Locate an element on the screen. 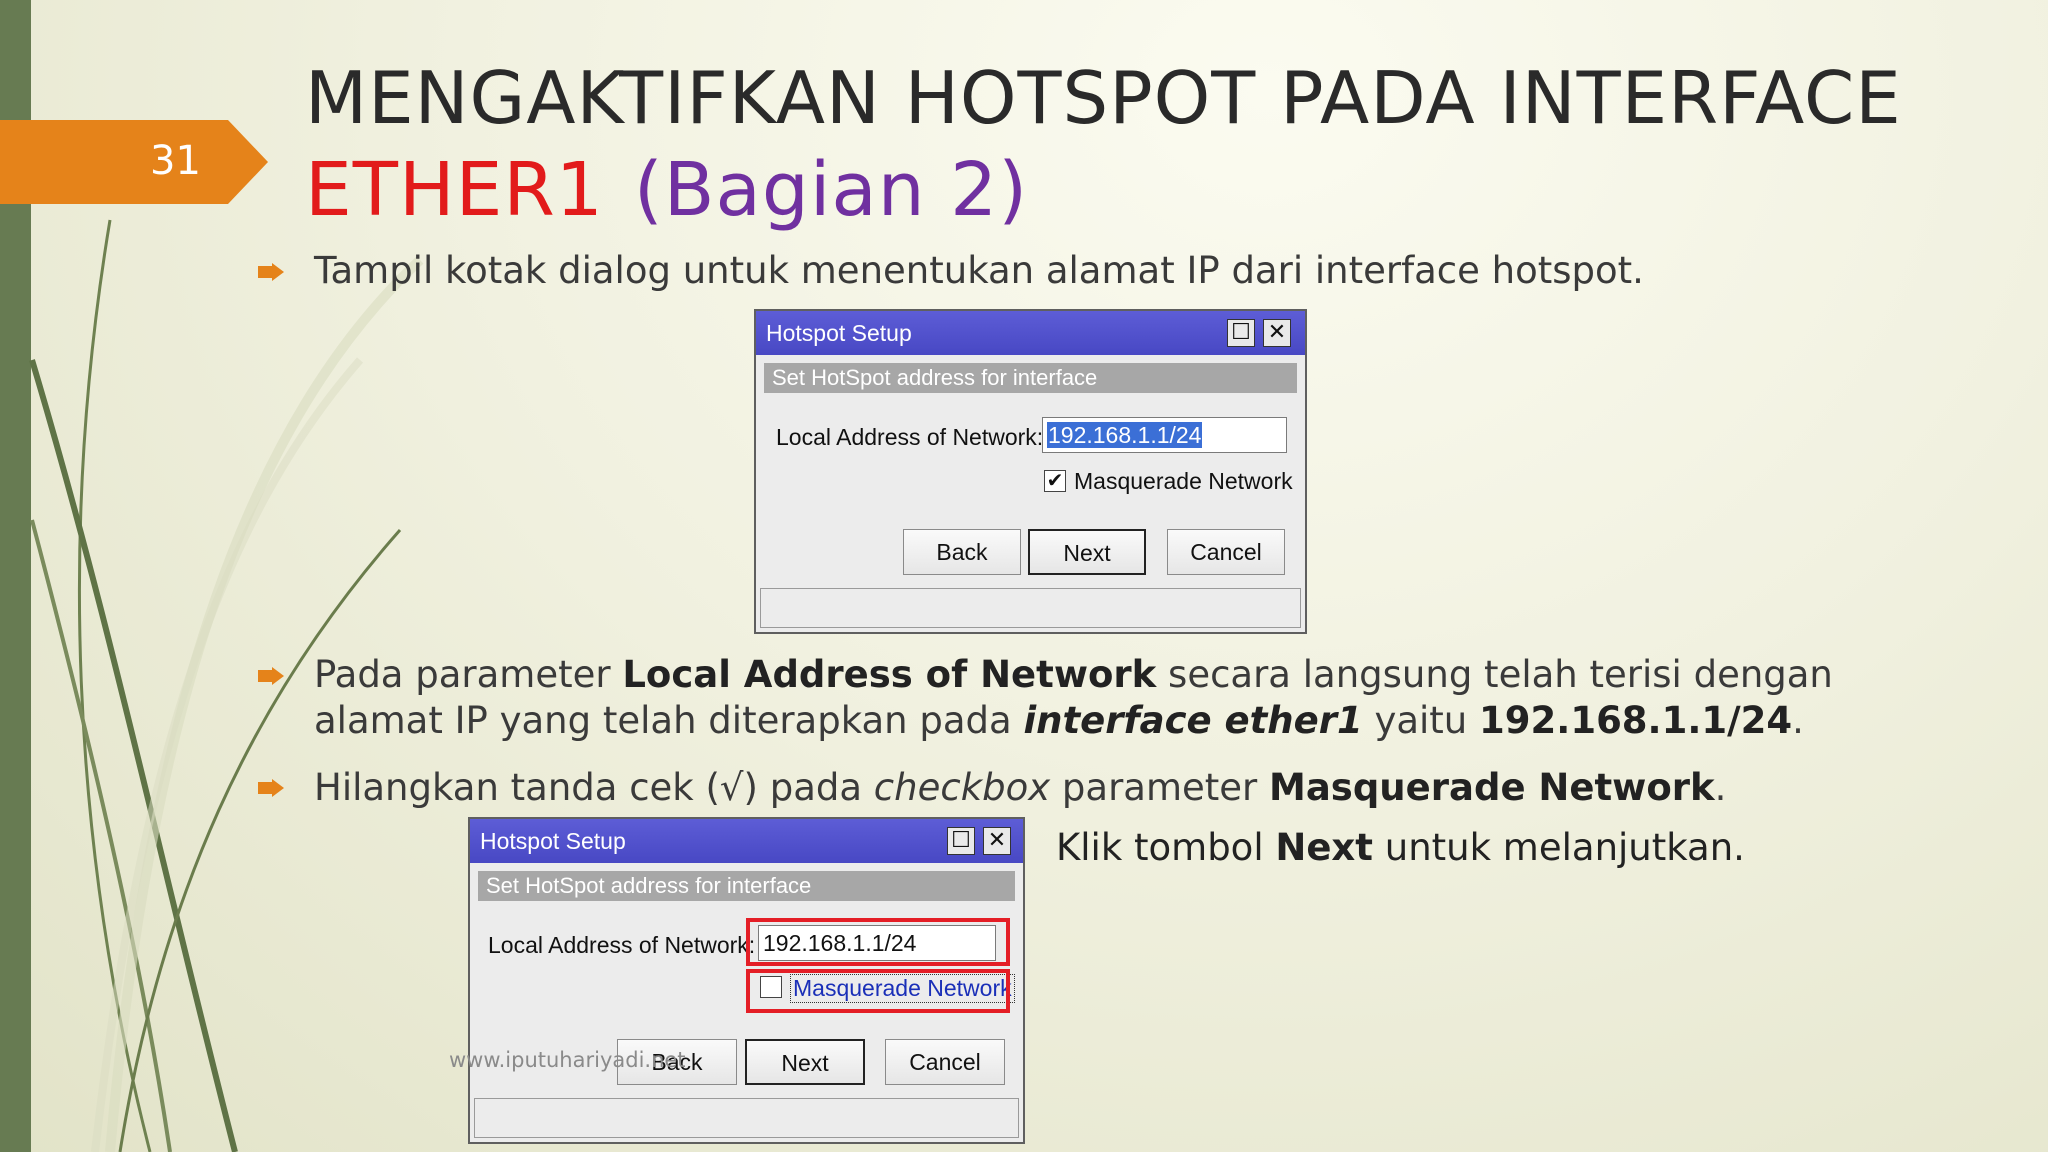  highlight-box-masquerade is located at coordinates (878, 991).